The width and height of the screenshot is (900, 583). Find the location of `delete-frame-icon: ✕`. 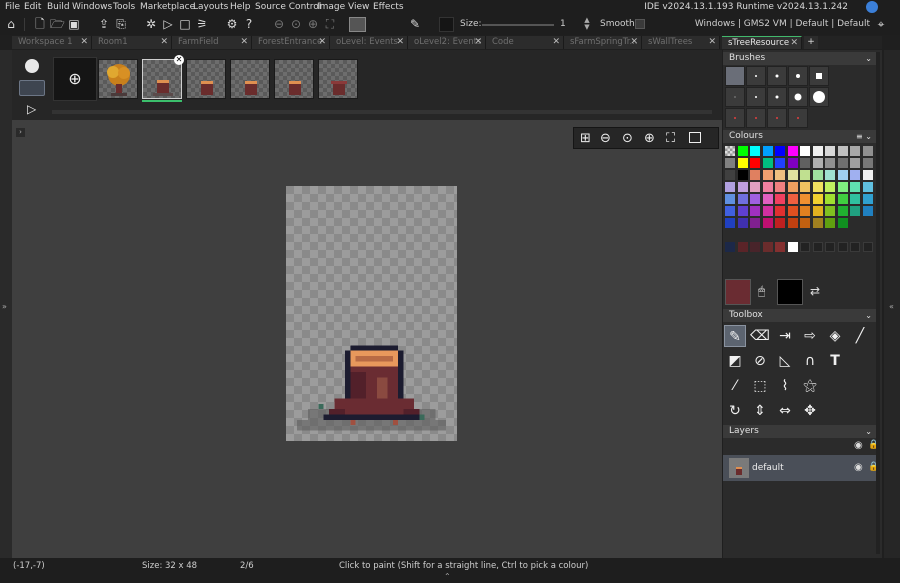

delete-frame-icon: ✕ is located at coordinates (179, 60).